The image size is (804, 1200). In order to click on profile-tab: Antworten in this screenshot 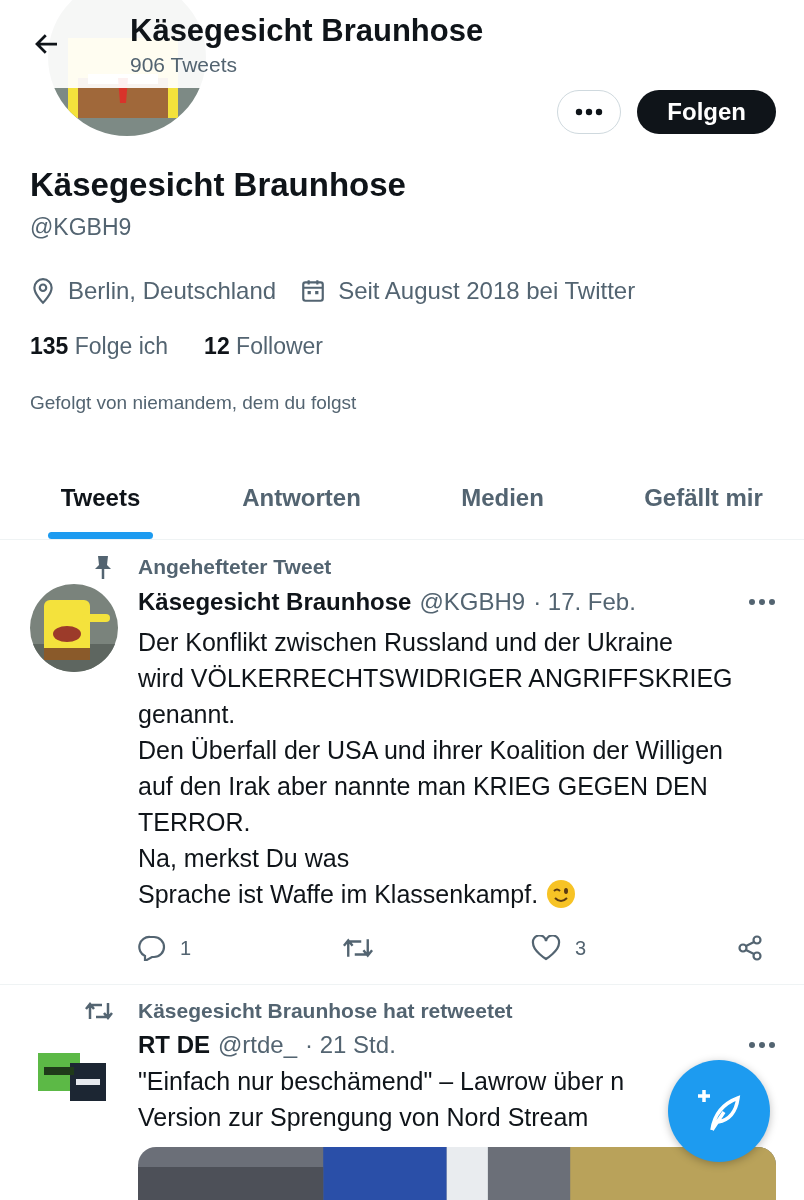, I will do `click(301, 502)`.